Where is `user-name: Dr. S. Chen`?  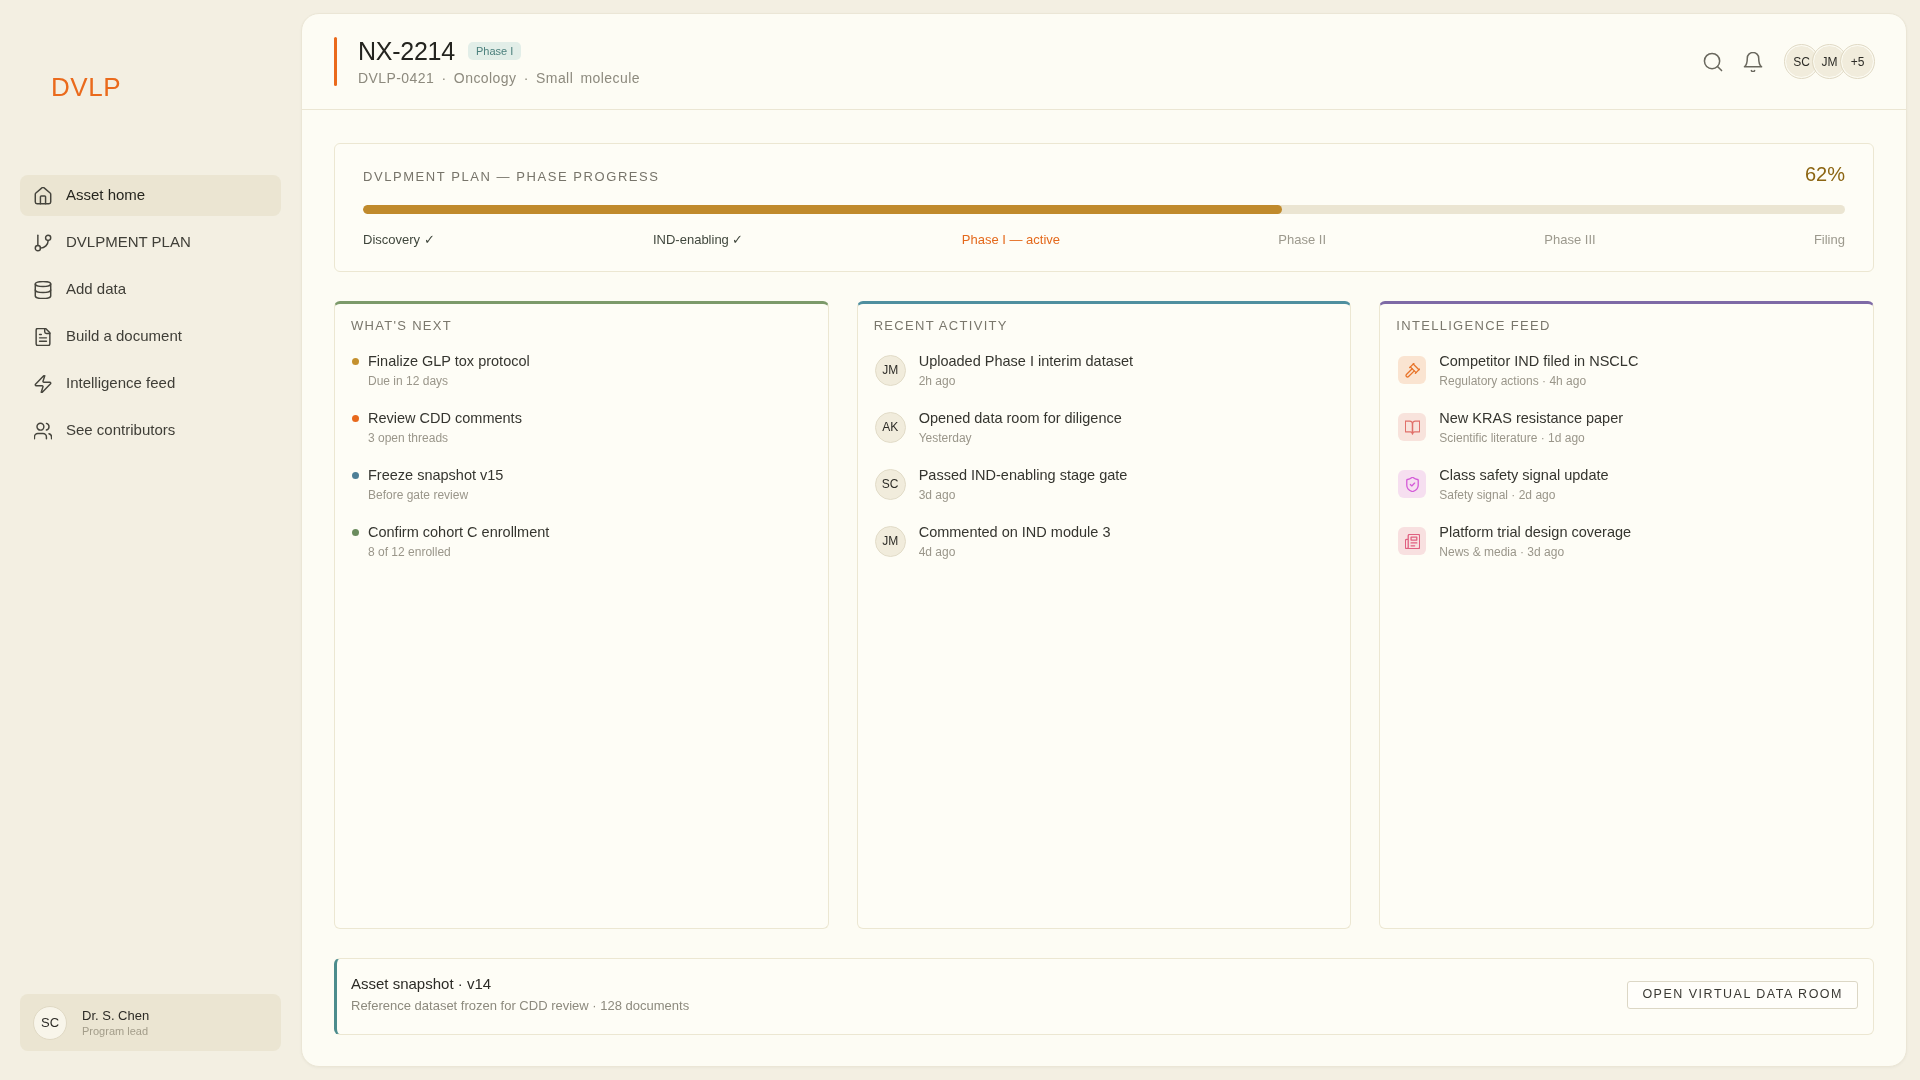 user-name: Dr. S. Chen is located at coordinates (116, 1015).